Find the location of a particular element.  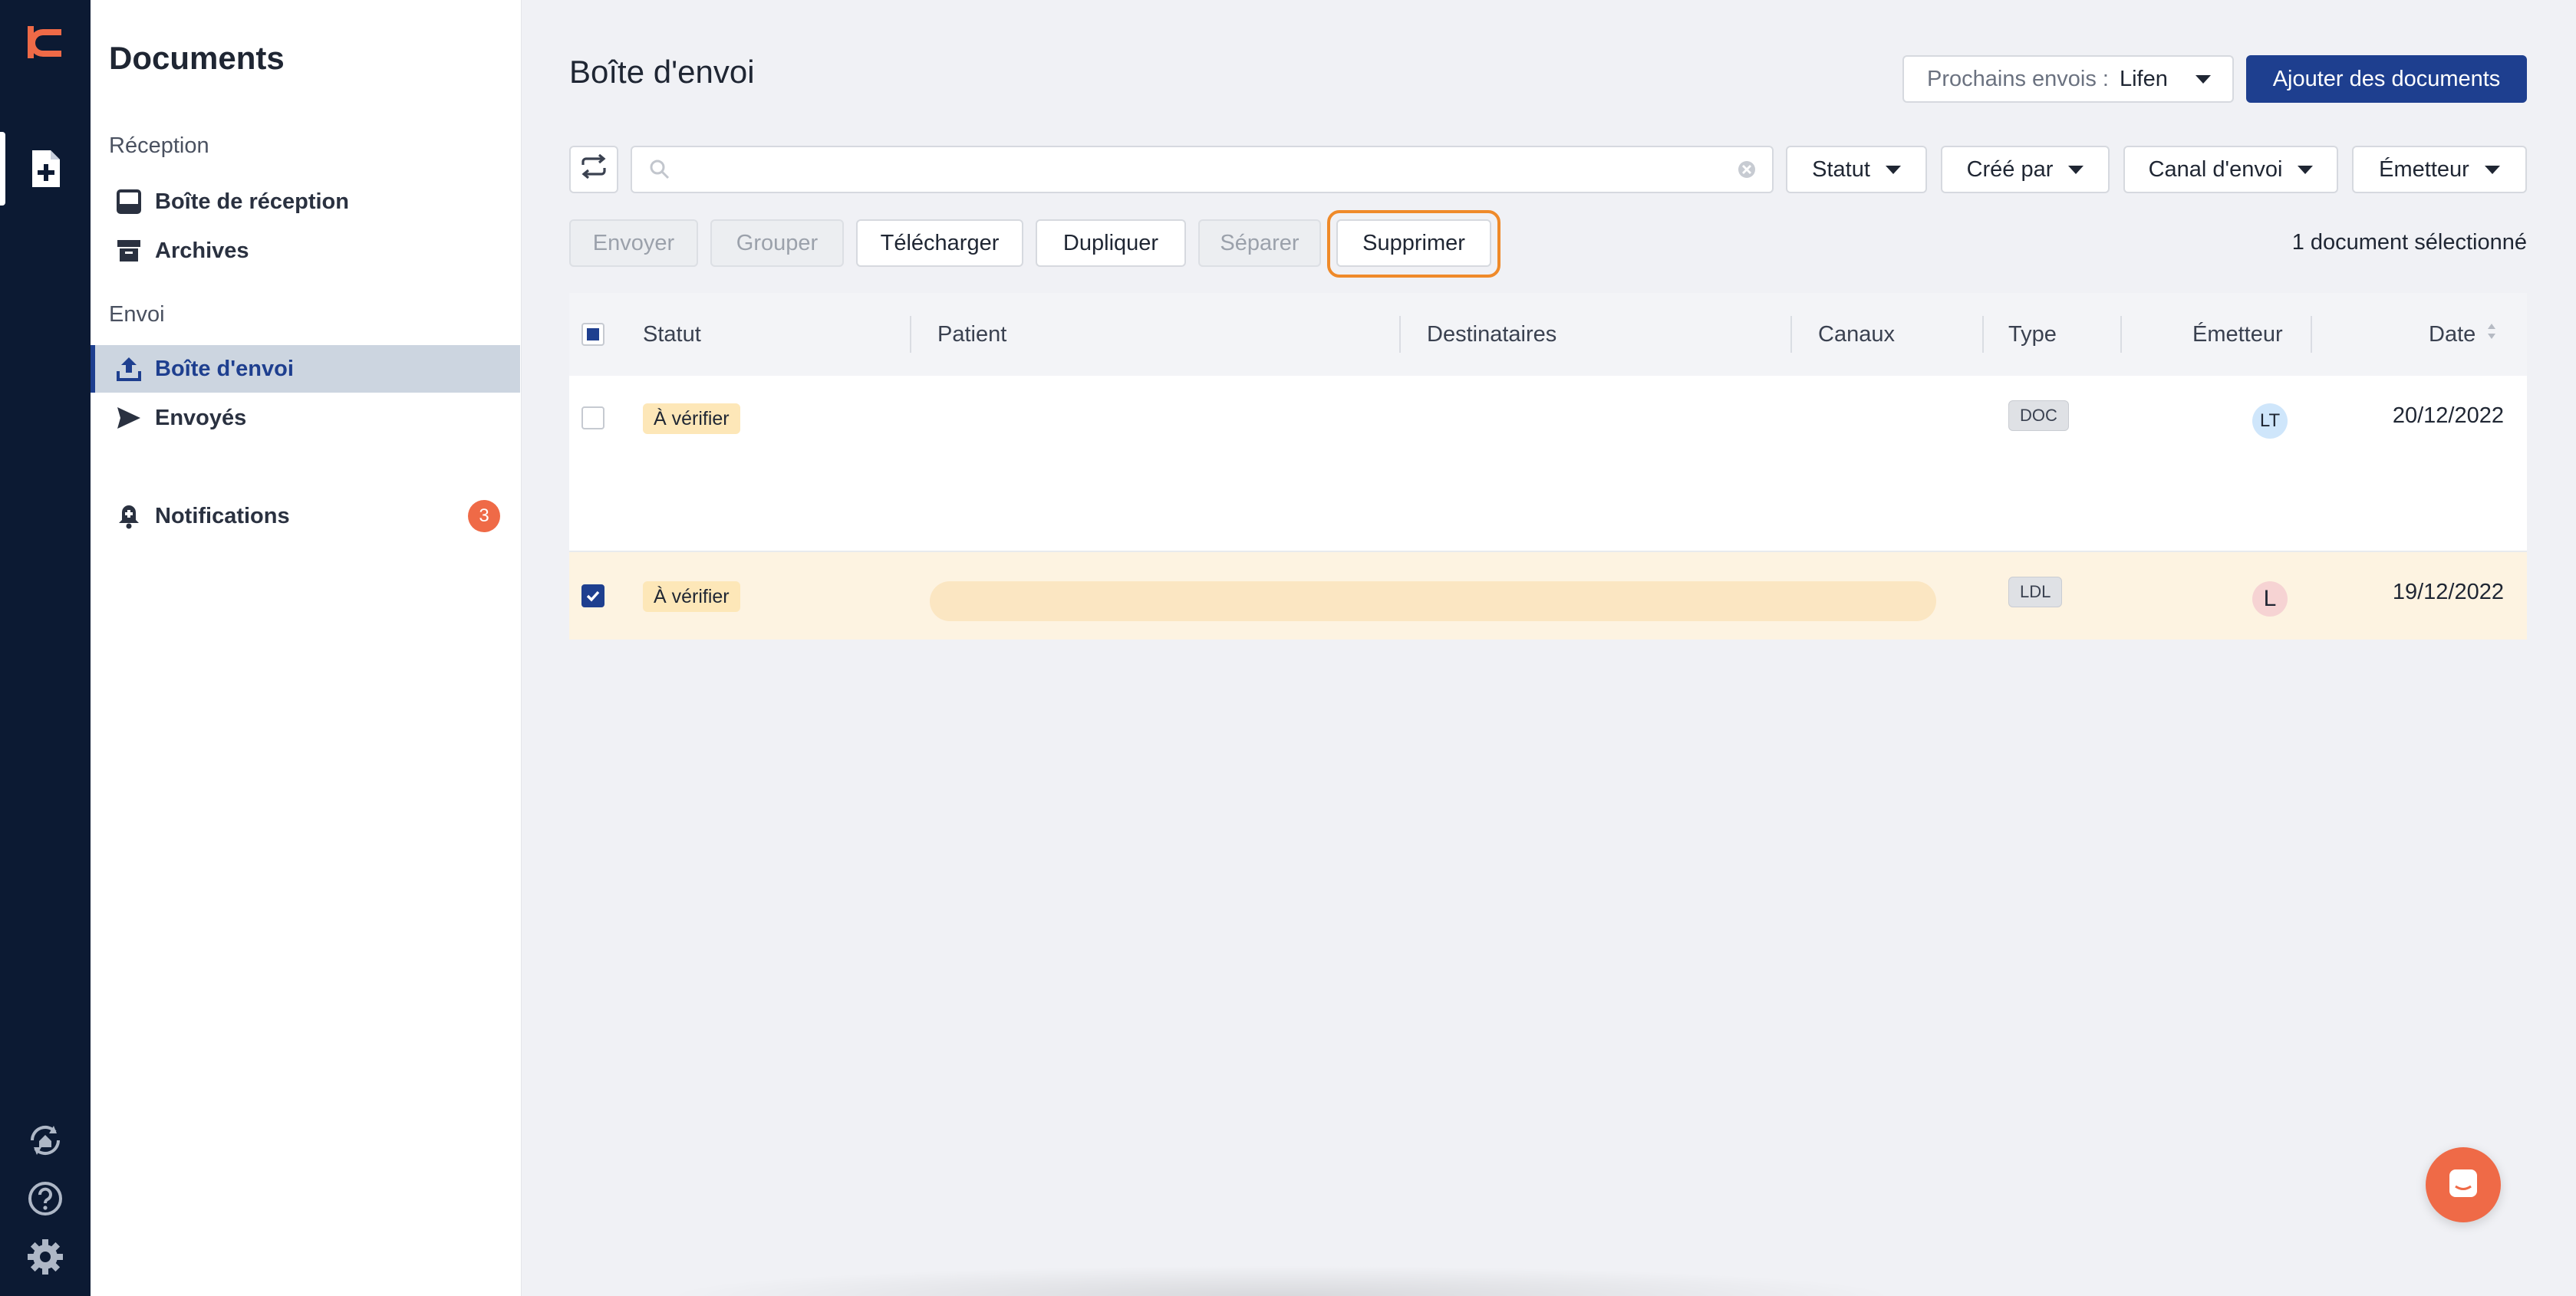

refresh-arrows-icon is located at coordinates (594, 169).